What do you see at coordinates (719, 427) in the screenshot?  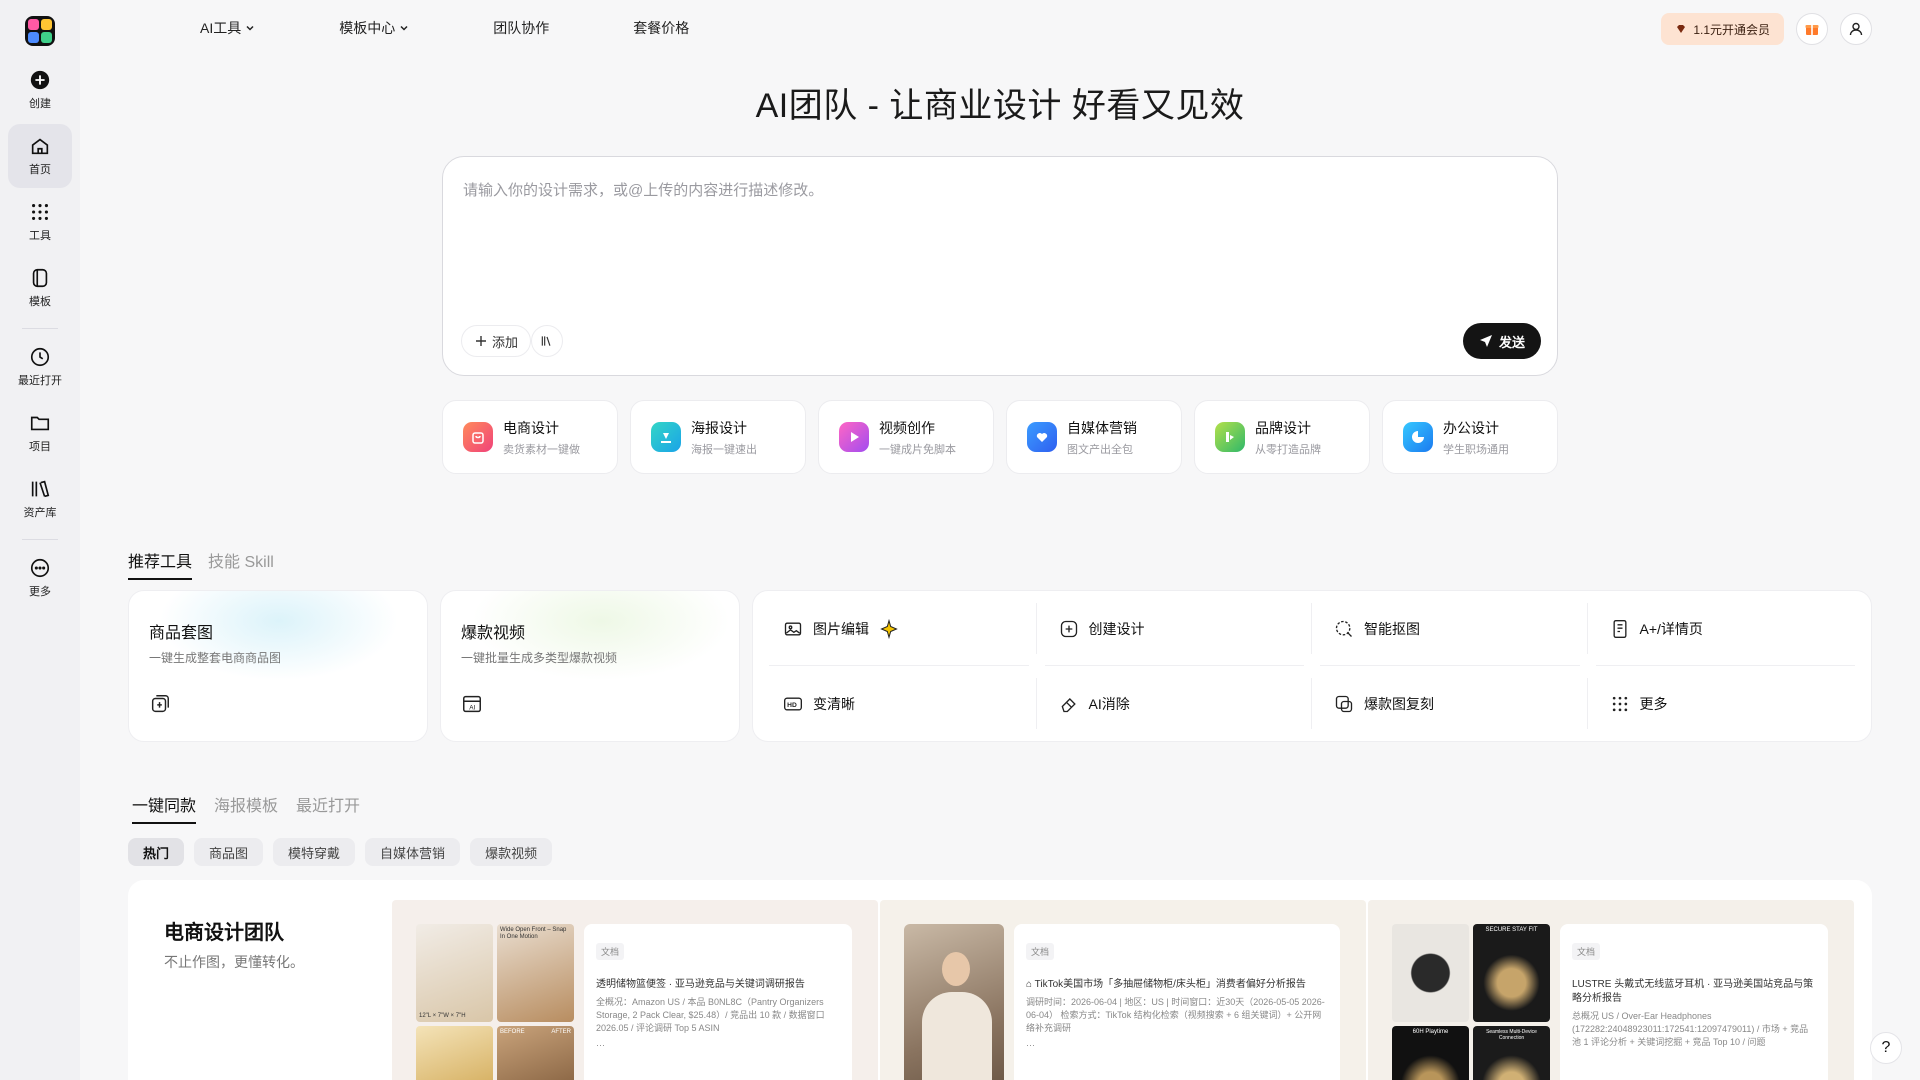 I see `category-title: 海报设计` at bounding box center [719, 427].